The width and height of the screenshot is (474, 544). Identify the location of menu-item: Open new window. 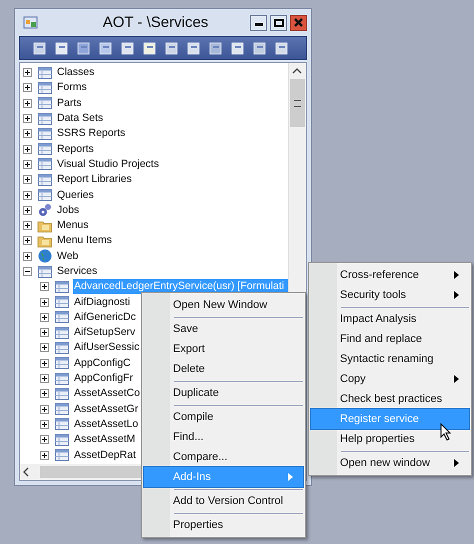
(390, 463).